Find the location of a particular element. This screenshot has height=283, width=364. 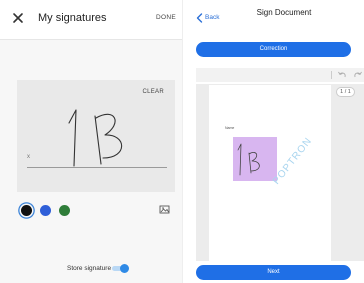

toggle-knob is located at coordinates (124, 268).